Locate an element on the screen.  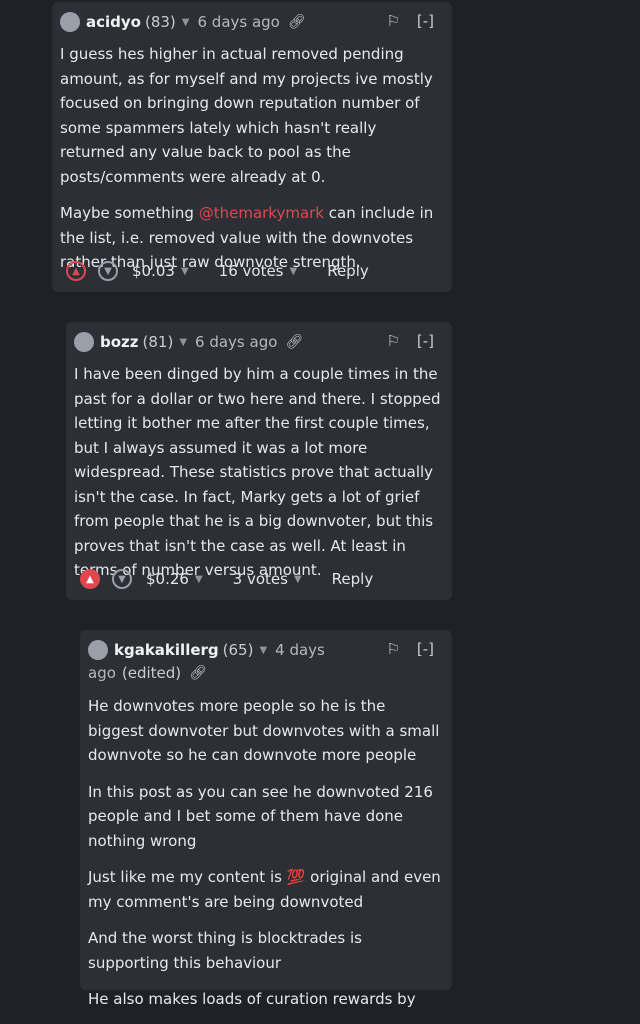
author-reputation: (65) is located at coordinates (238, 650).